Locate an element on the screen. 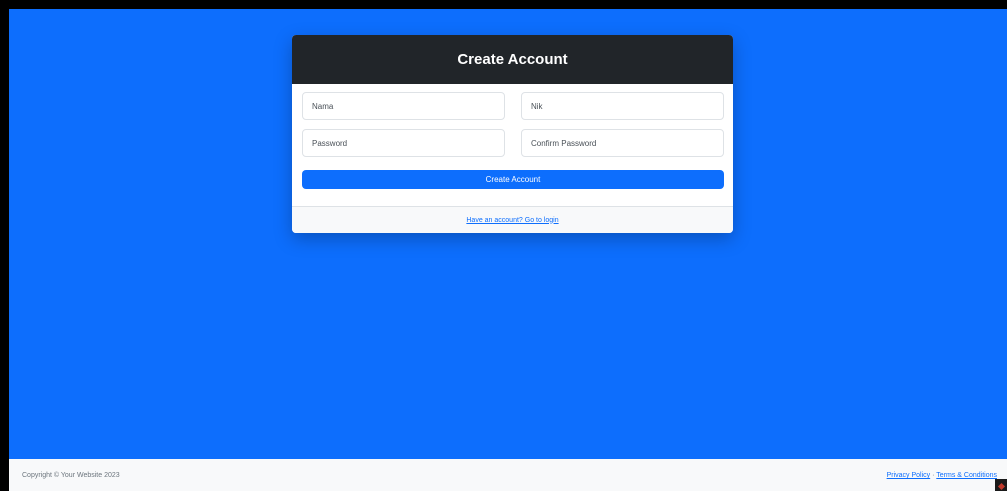  create-account-button: Create Account is located at coordinates (513, 179).